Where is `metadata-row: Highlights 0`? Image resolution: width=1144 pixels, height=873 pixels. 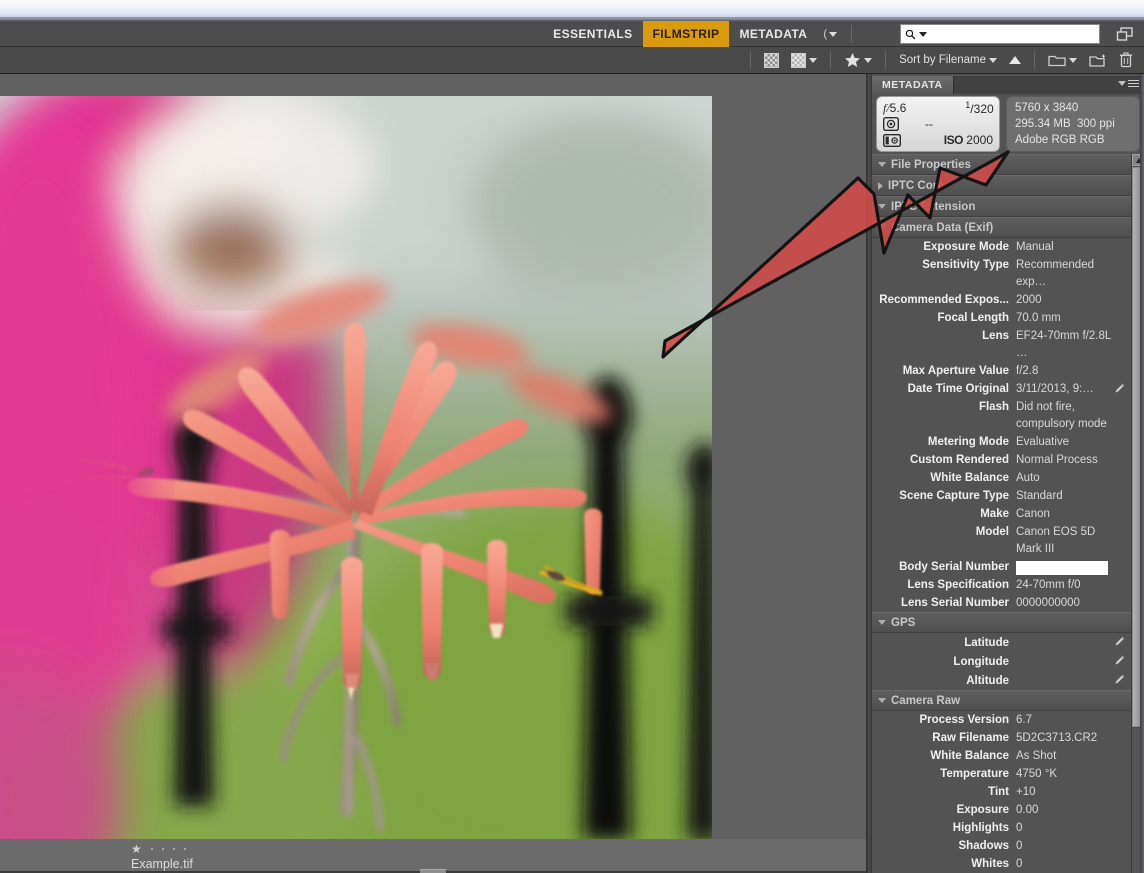 metadata-row: Highlights 0 is located at coordinates (1001, 828).